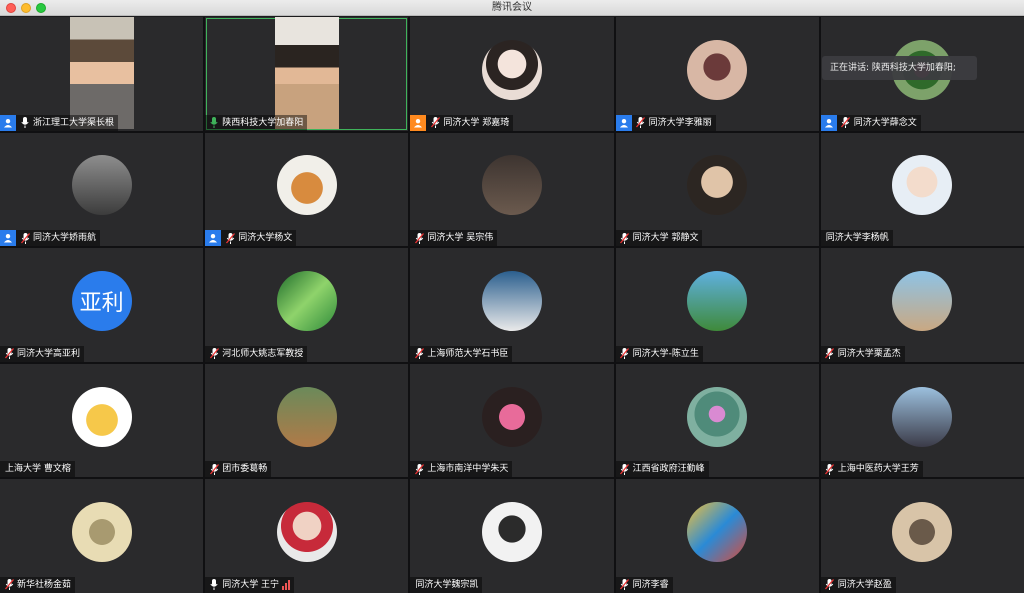 The height and width of the screenshot is (593, 1024). I want to click on participant-name: 同济李睿, so click(650, 584).